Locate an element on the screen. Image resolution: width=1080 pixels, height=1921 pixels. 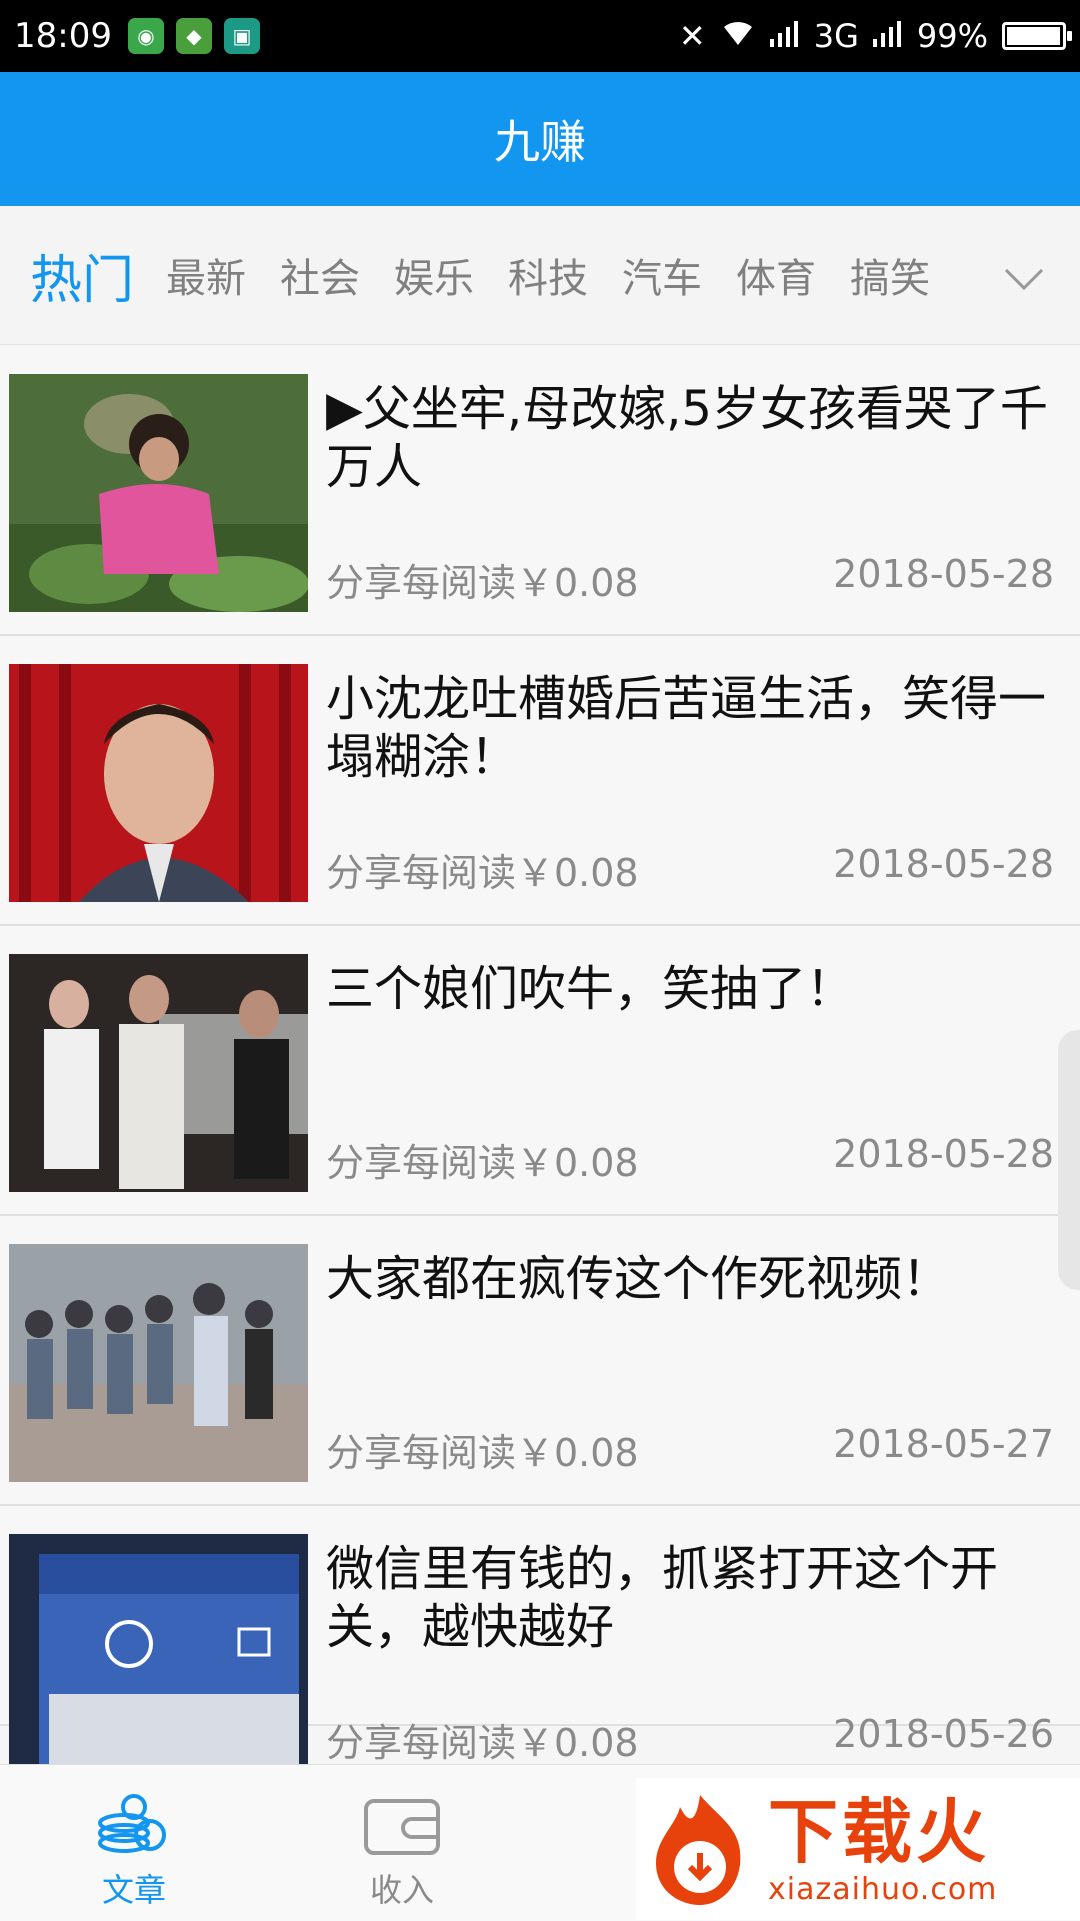
scan-notification-icon: ▣ is located at coordinates (241, 36).